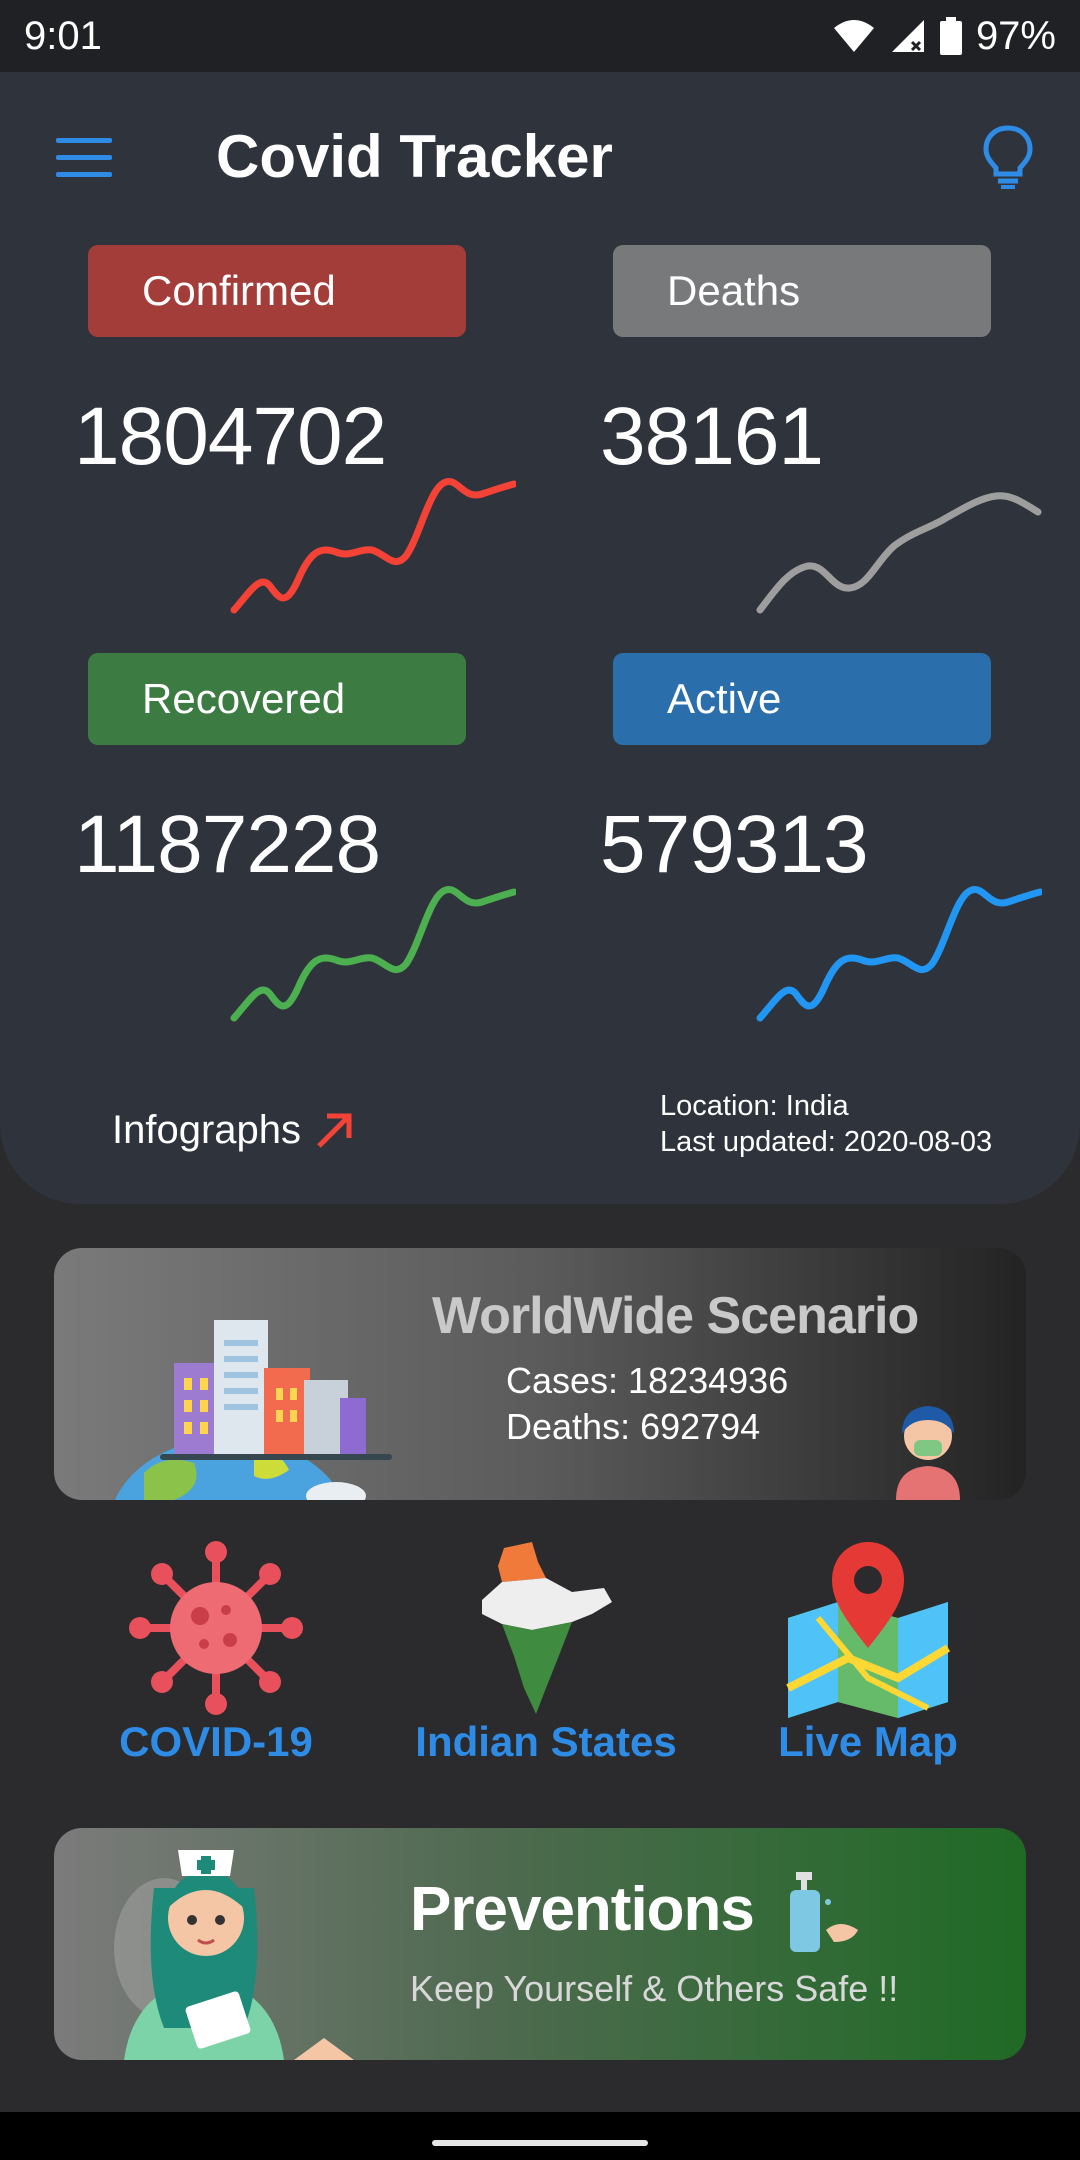 The height and width of the screenshot is (2160, 1080). I want to click on infographs-label: Infographs, so click(207, 1130).